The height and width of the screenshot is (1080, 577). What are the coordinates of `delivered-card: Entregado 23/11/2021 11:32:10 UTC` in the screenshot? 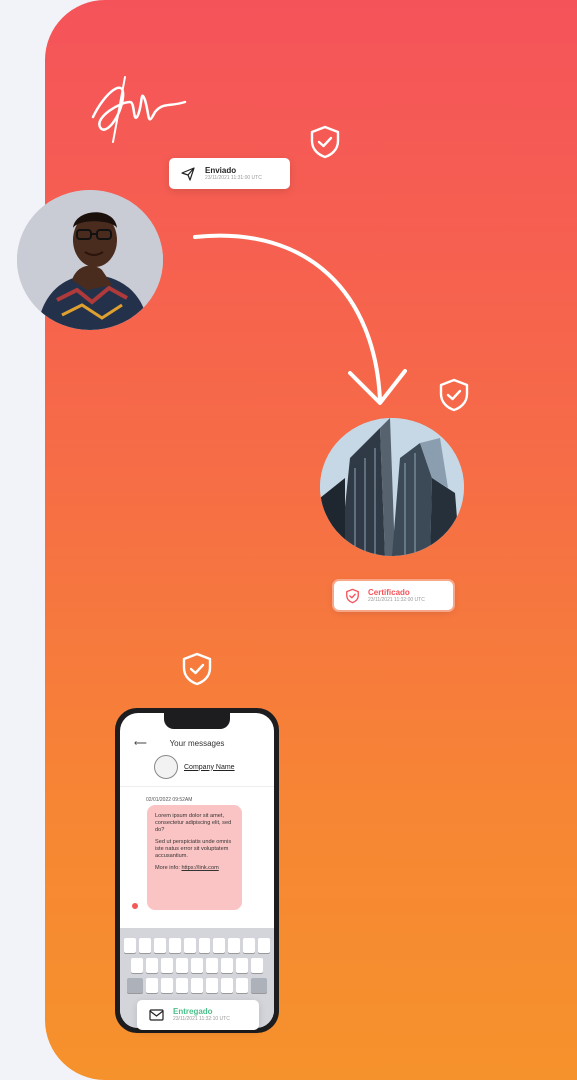 It's located at (198, 1015).